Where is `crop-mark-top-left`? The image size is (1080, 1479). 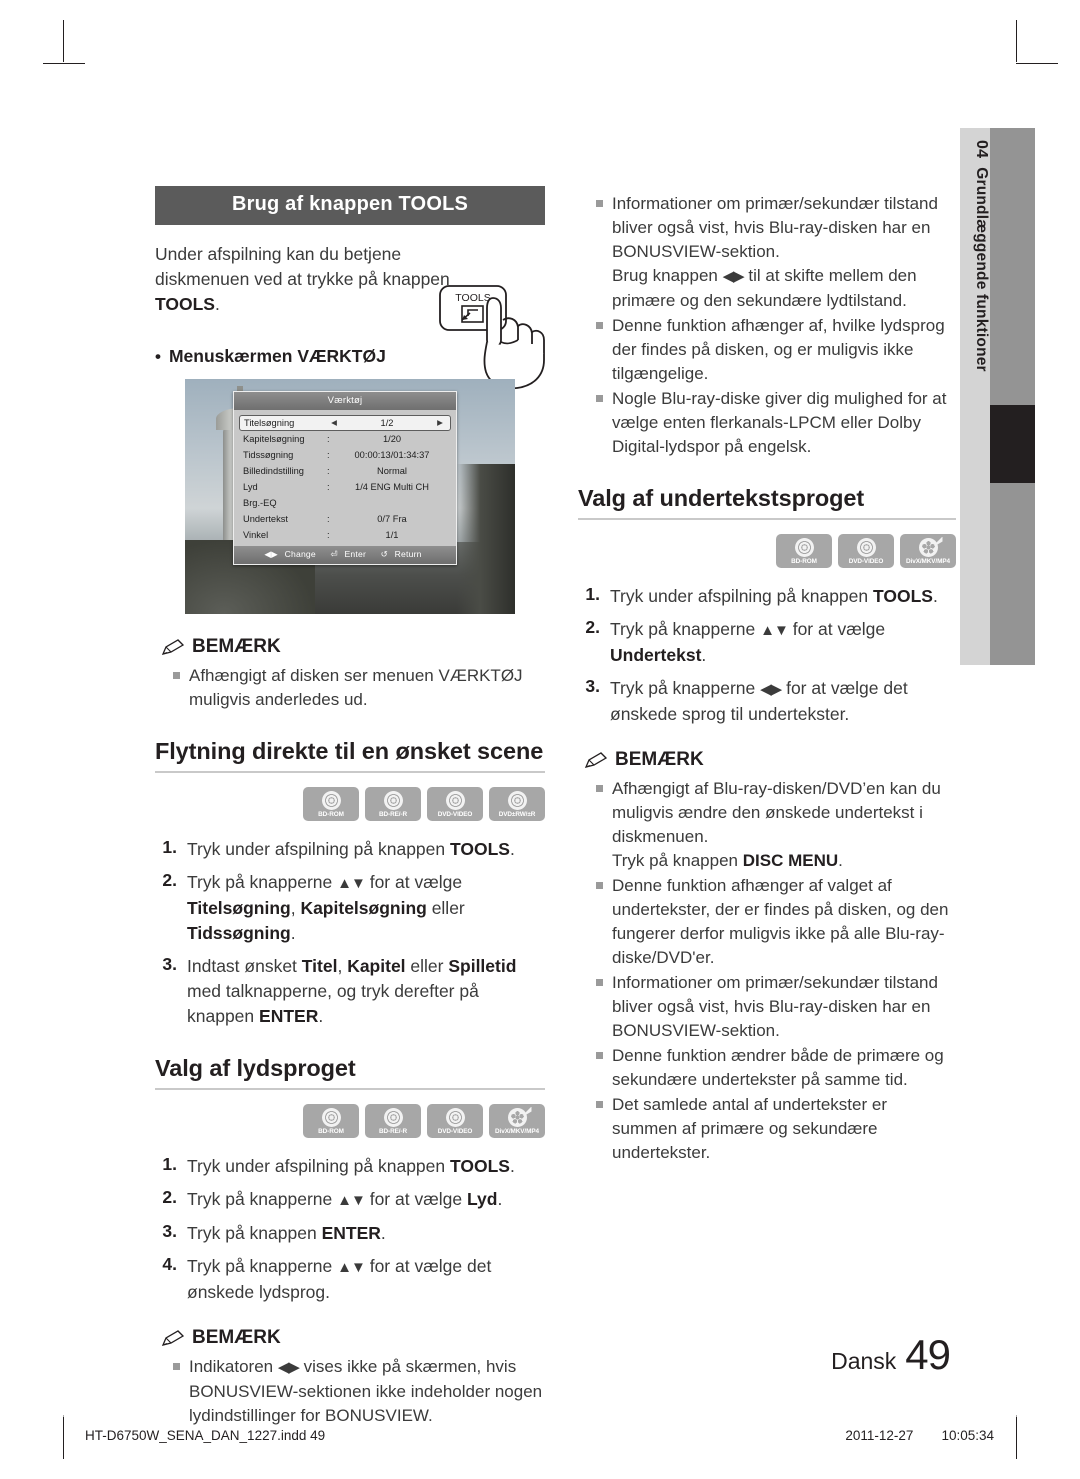 crop-mark-top-left is located at coordinates (63, 41).